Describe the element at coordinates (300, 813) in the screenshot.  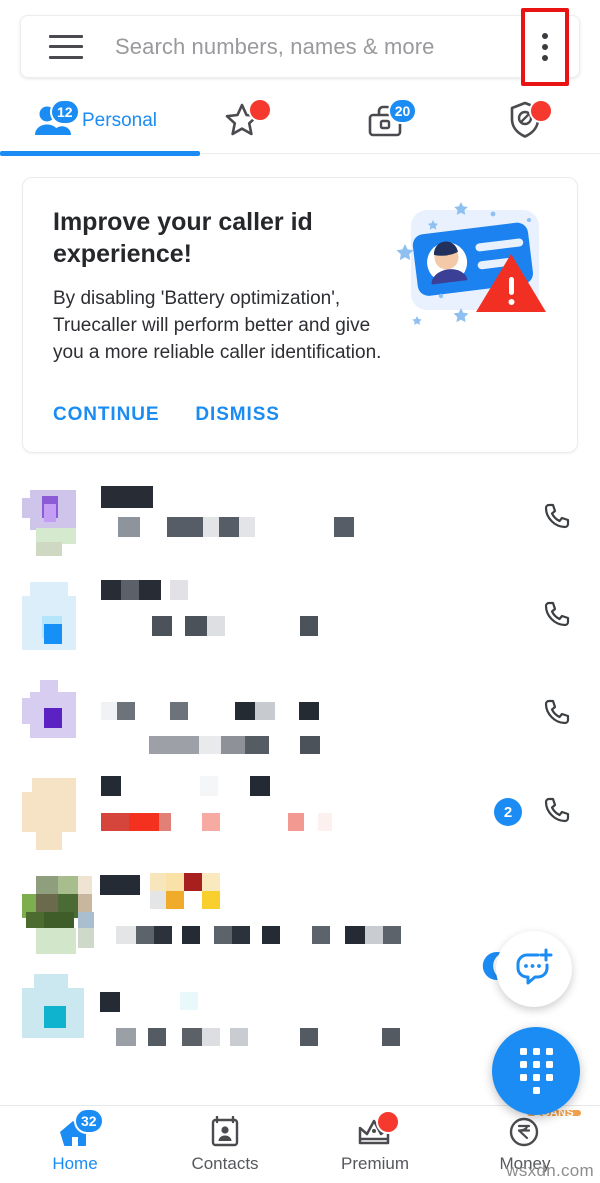
I see `list-item: 2` at that location.